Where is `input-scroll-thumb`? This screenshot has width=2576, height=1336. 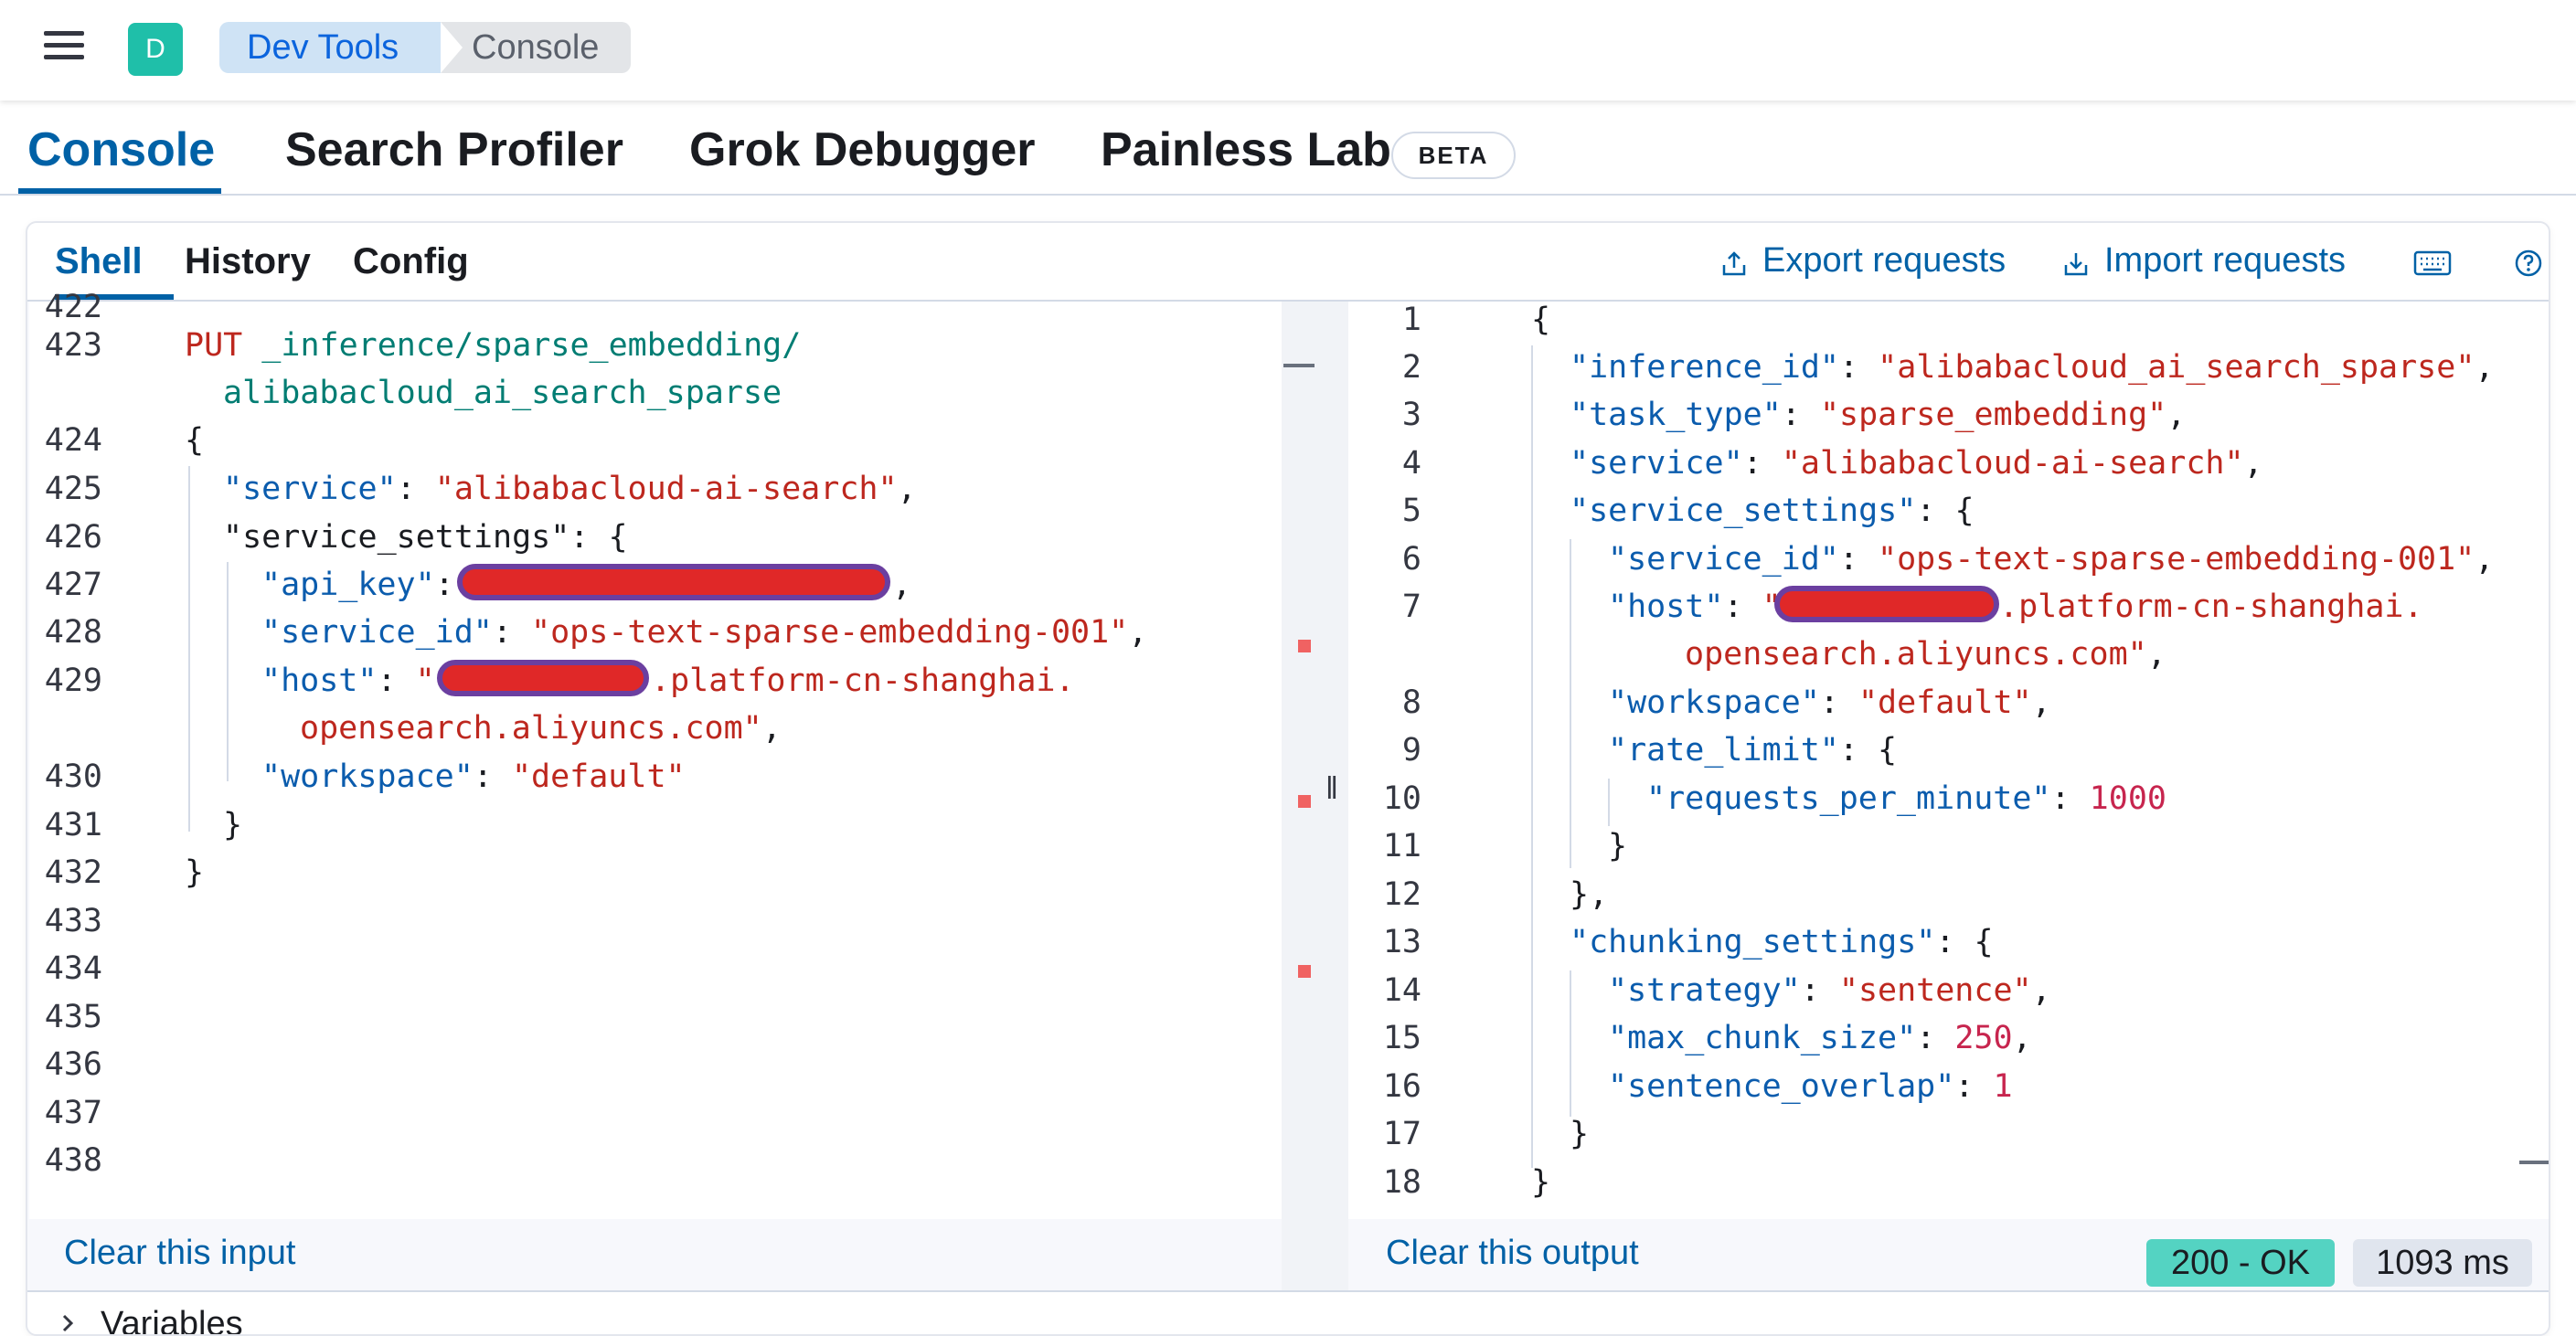
input-scroll-thumb is located at coordinates (1299, 366).